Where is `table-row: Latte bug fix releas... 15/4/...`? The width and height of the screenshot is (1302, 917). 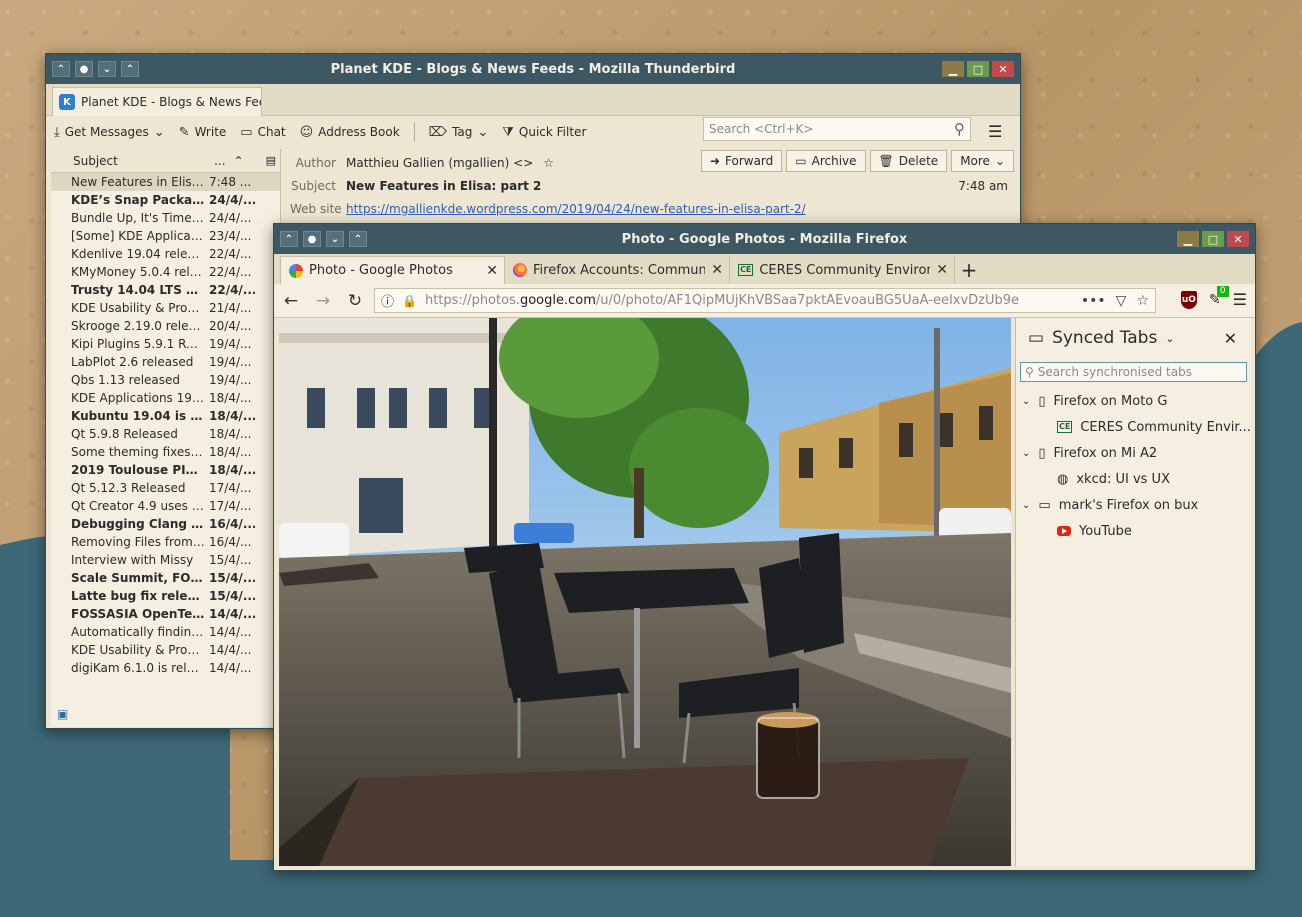 table-row: Latte bug fix releas... 15/4/... is located at coordinates (165, 596).